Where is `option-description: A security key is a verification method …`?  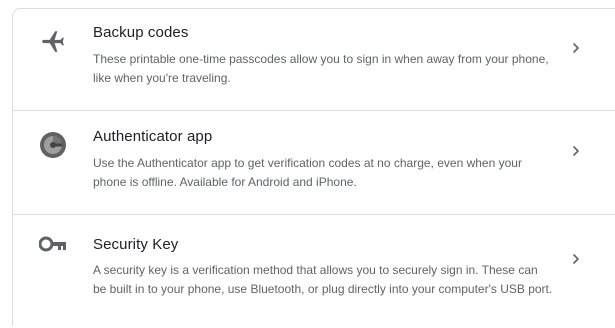
option-description: A security key is a verification method … is located at coordinates (323, 279).